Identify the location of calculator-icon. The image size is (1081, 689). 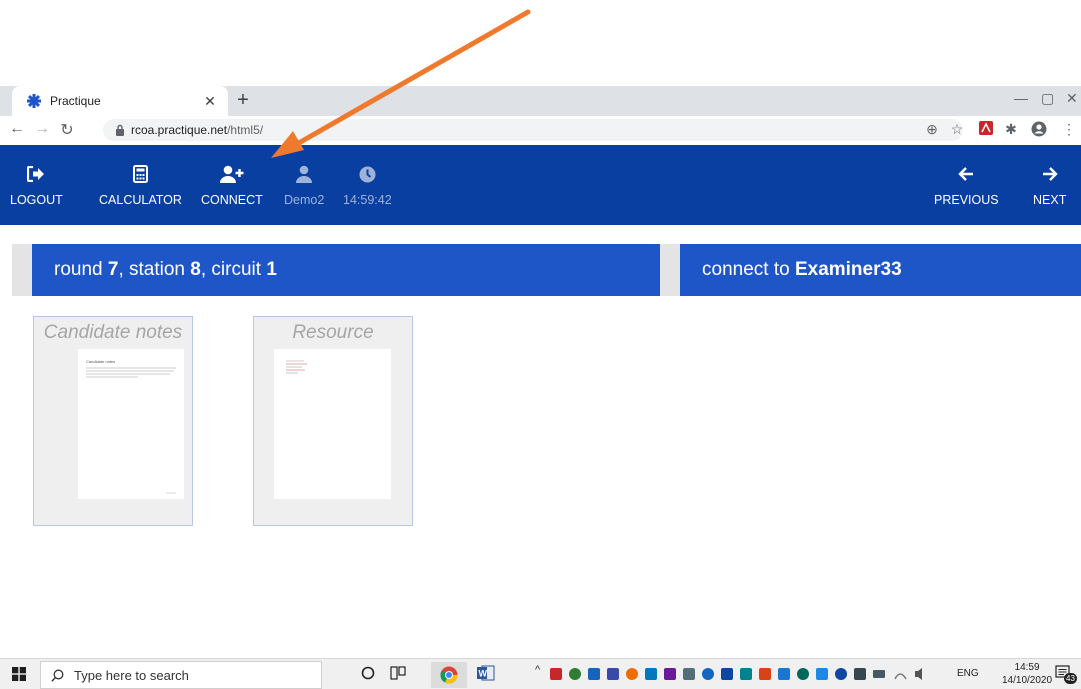
(140, 174).